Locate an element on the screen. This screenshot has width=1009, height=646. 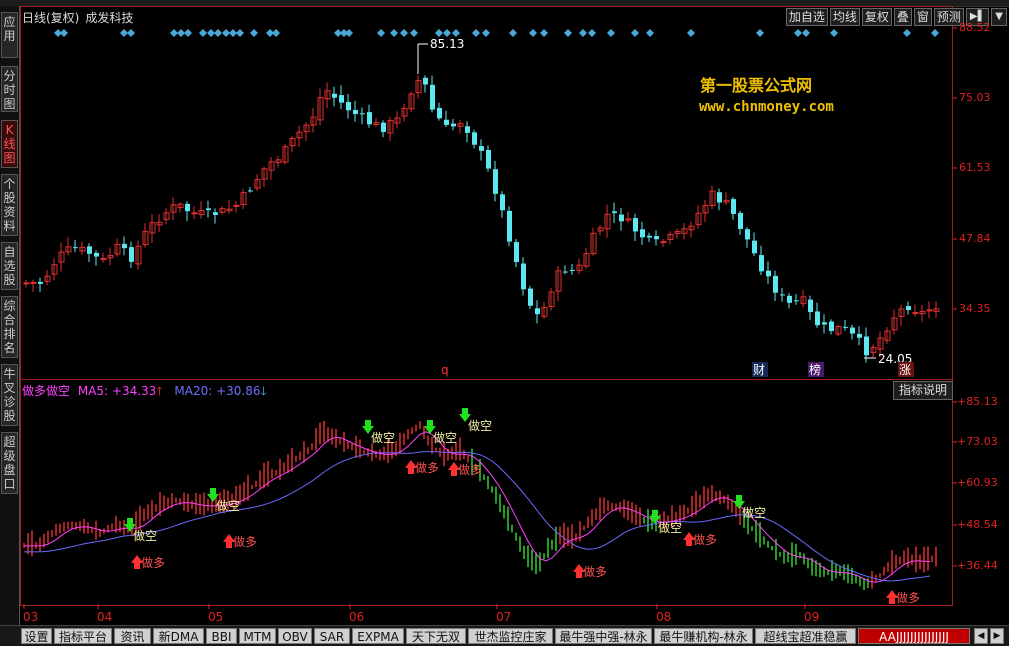
tab-tianxiawushuang: 天下无双 is located at coordinates (436, 636).